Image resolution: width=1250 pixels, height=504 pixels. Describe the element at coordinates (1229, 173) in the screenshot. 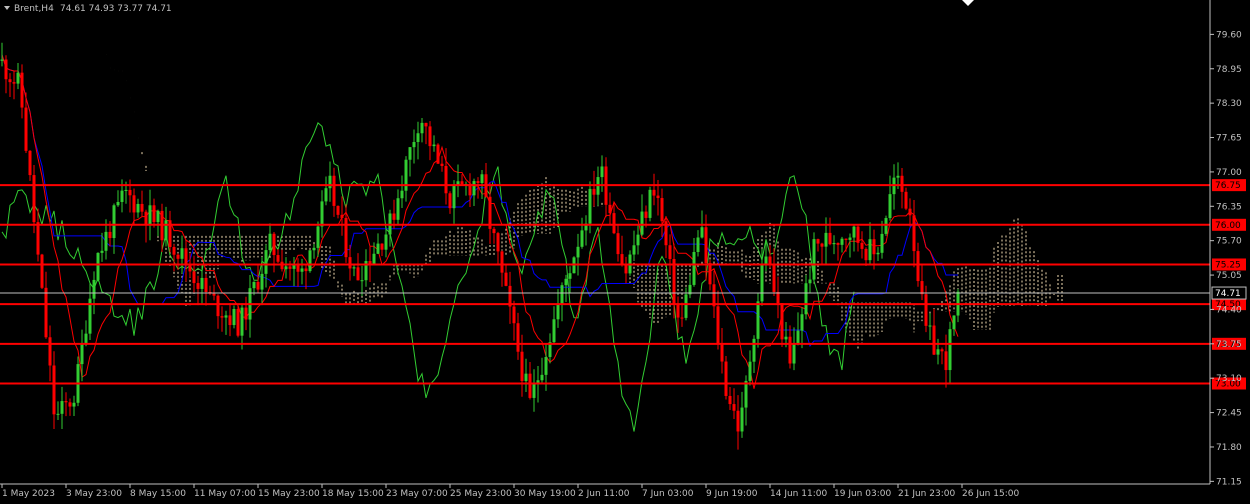

I see `price-tick-label: 77.00` at that location.